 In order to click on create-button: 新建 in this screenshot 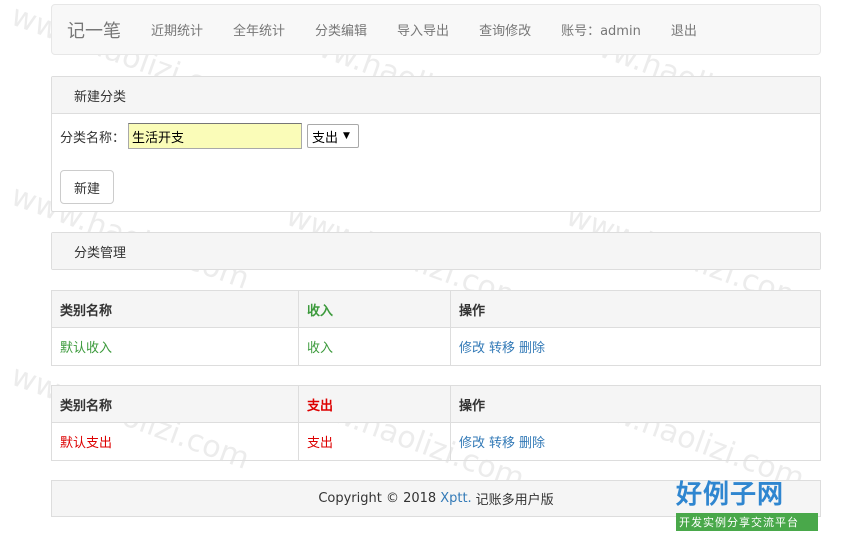, I will do `click(87, 187)`.